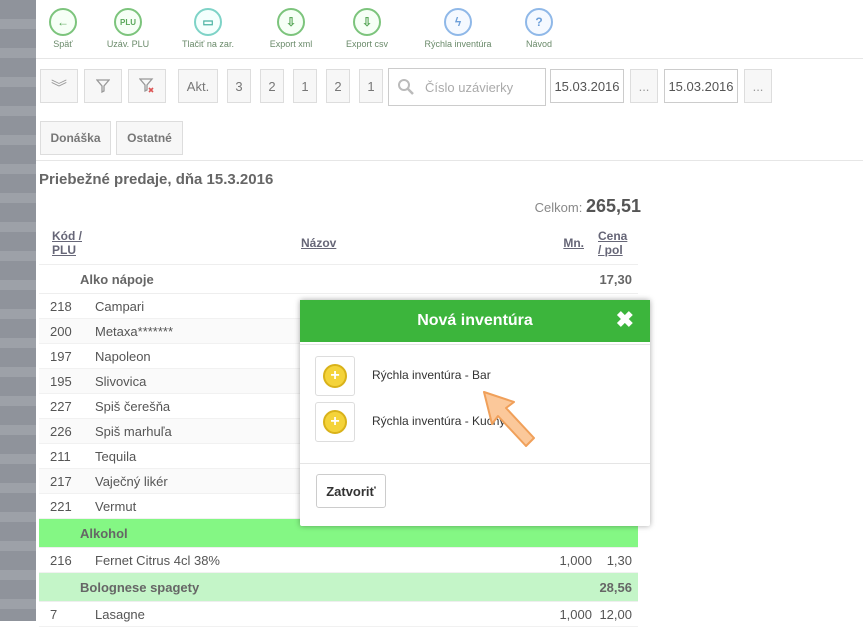 This screenshot has width=863, height=627. I want to click on counter-button-5: 1, so click(371, 86).